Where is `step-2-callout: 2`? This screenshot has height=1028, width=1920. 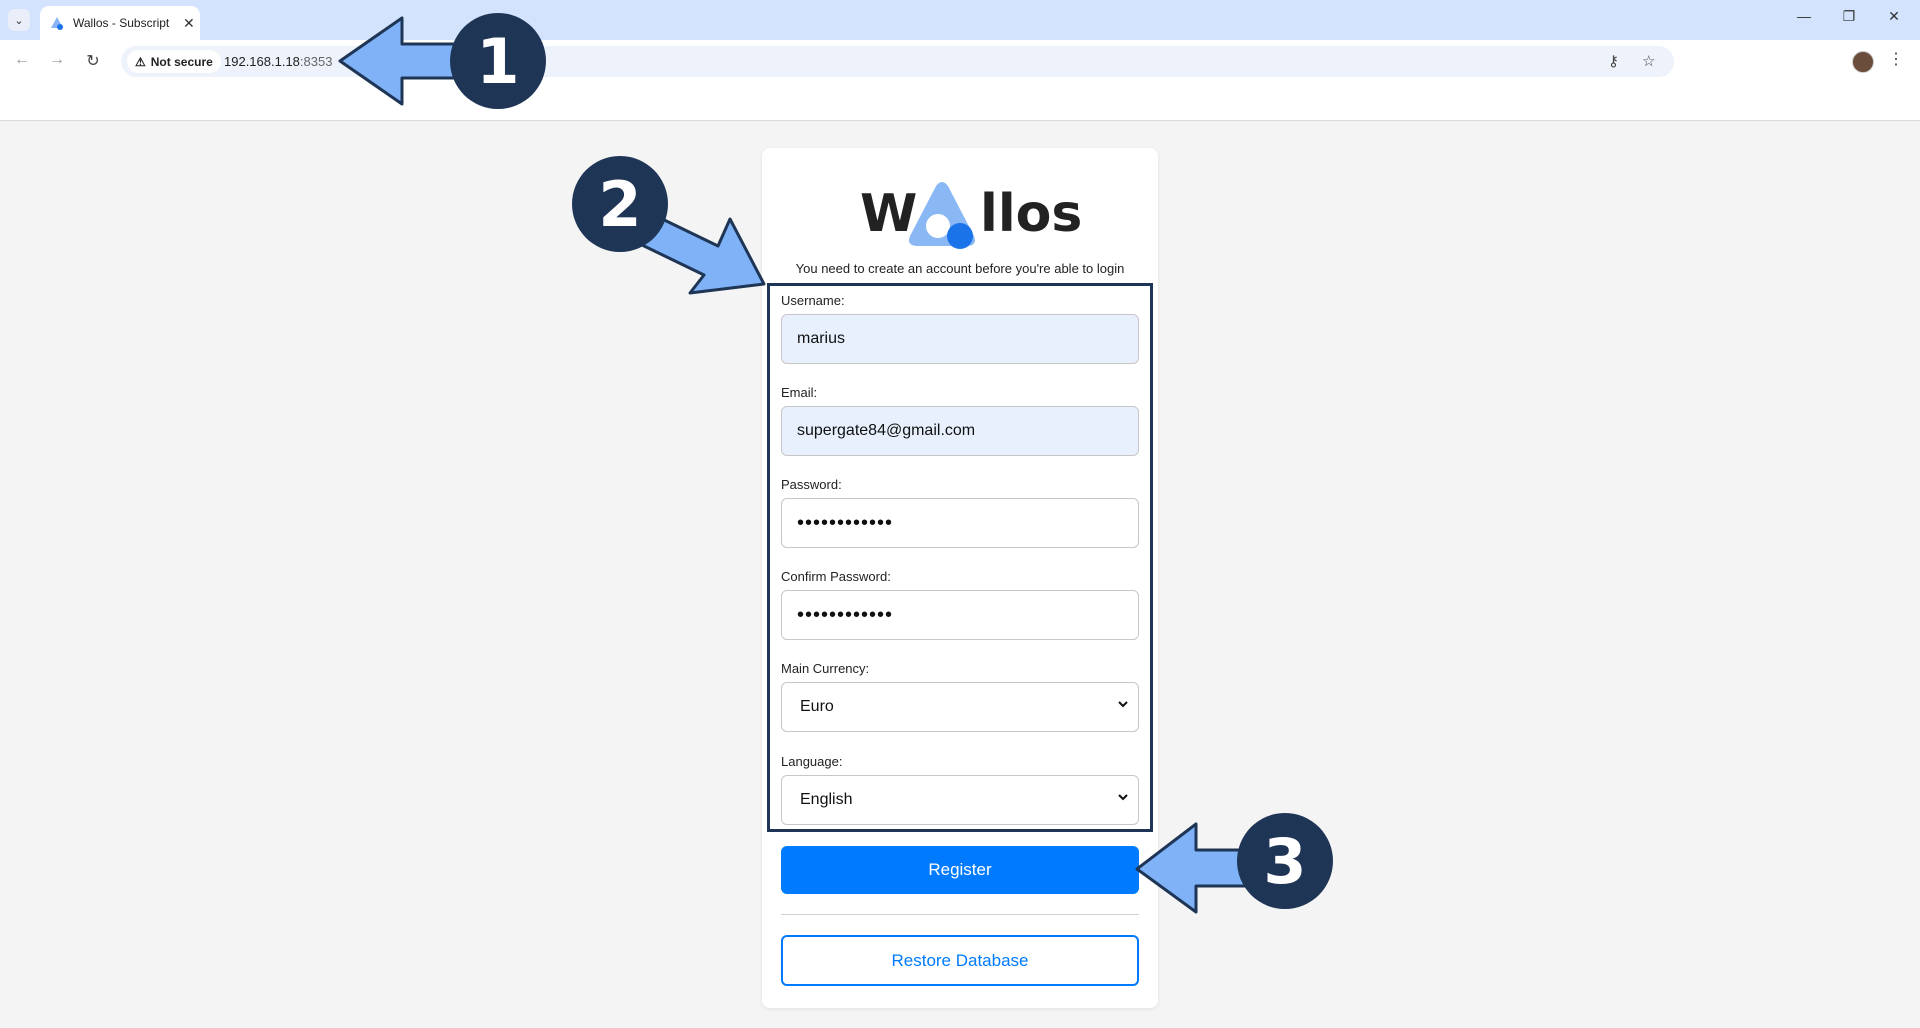
step-2-callout: 2 is located at coordinates (620, 204).